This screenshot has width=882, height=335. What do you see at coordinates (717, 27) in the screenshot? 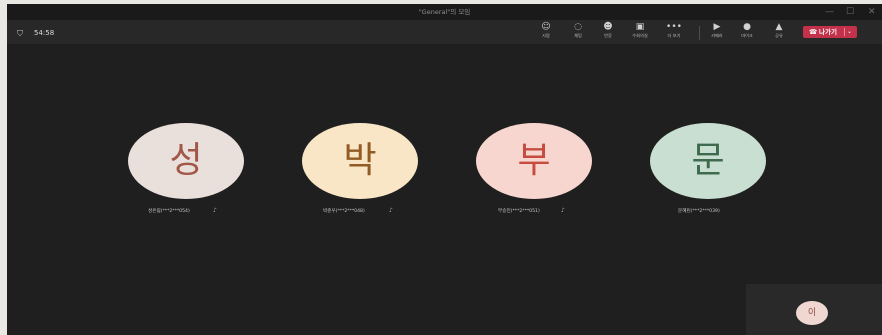
I see `camera-icon: ▶` at bounding box center [717, 27].